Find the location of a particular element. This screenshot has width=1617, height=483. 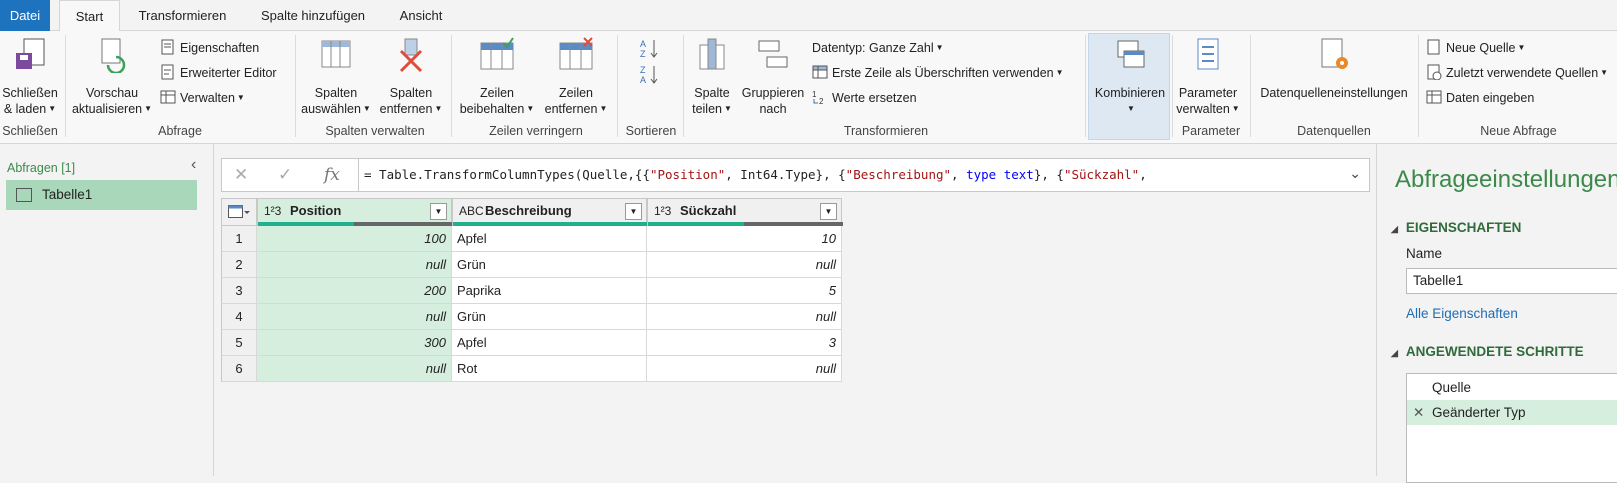

applied-steps-list: Quelle ✕ Geänderter Typ is located at coordinates (1511, 428).